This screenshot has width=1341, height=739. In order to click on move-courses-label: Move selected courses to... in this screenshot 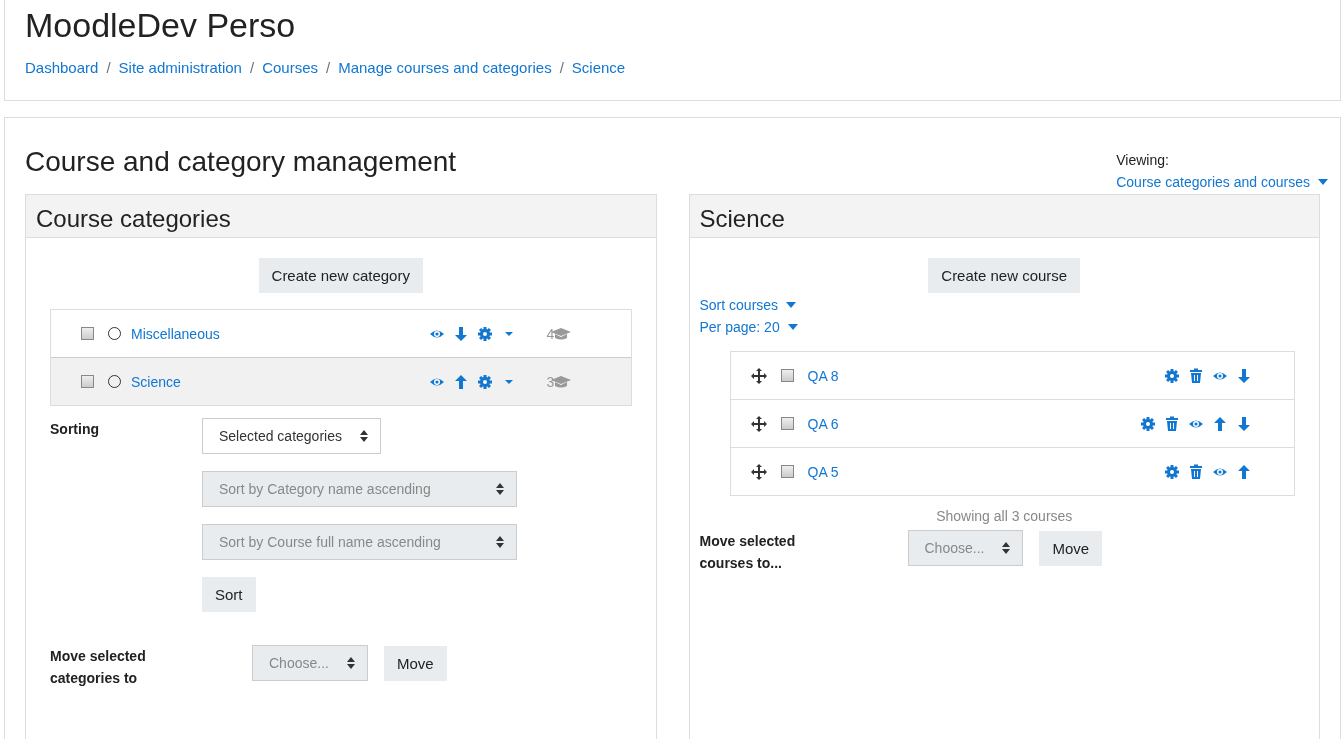, I will do `click(748, 552)`.